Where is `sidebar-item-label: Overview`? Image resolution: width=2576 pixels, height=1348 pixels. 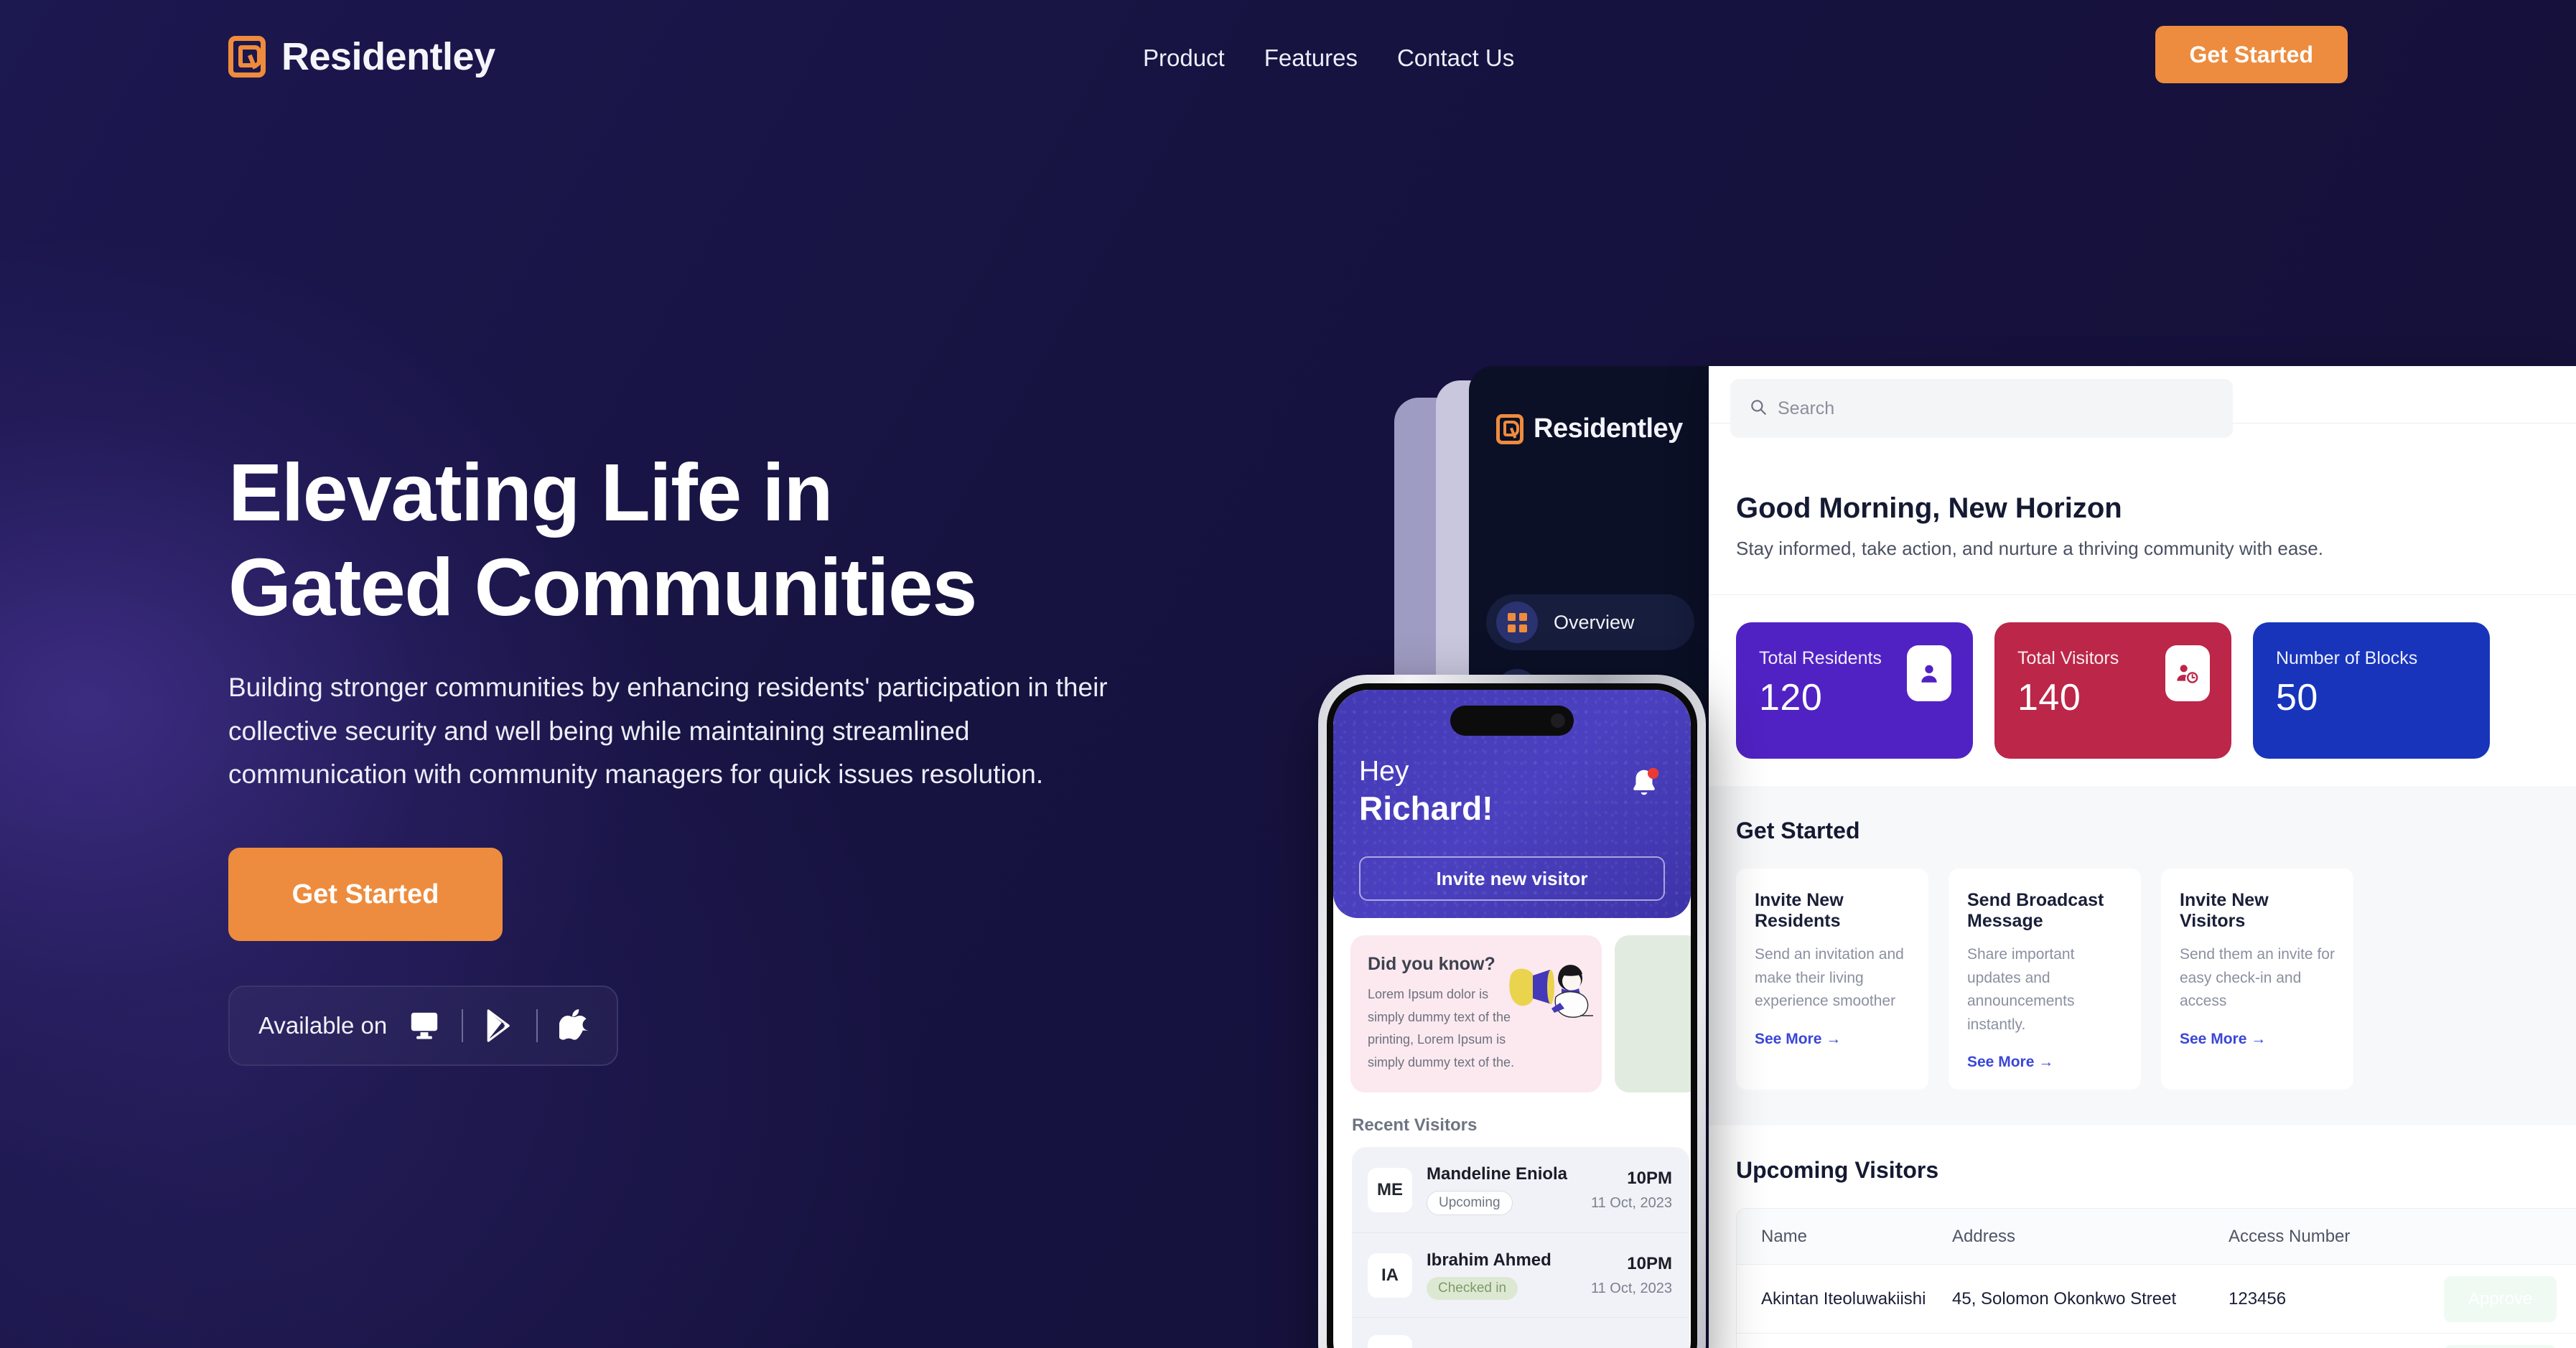 sidebar-item-label: Overview is located at coordinates (1594, 622).